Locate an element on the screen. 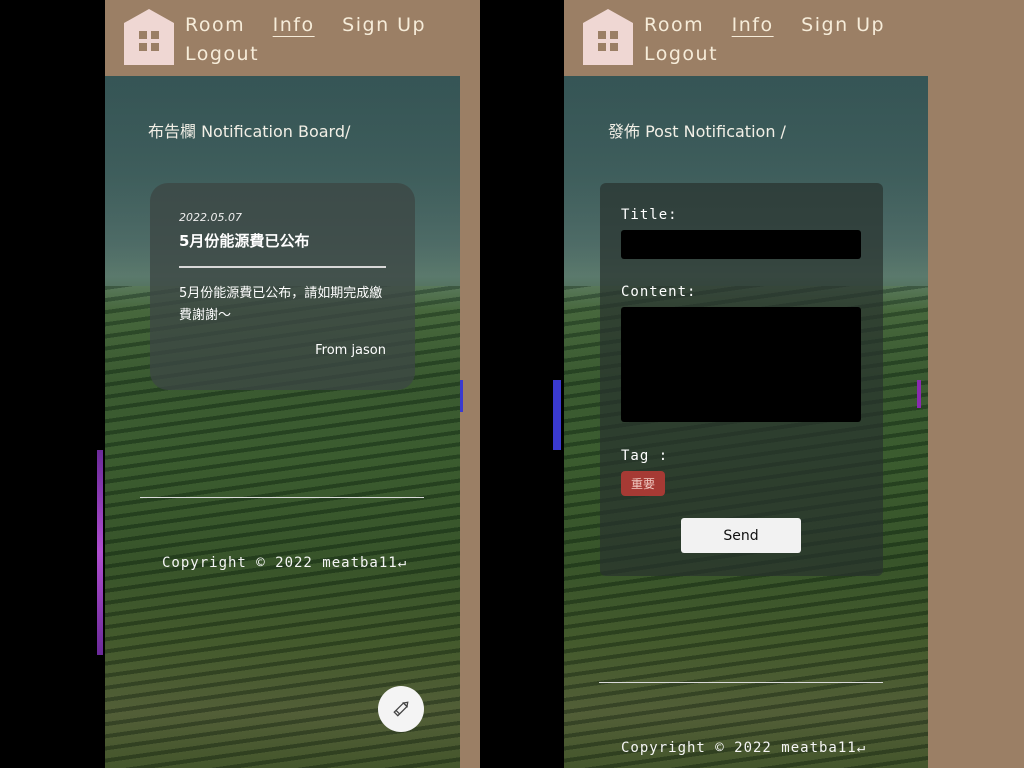 This screenshot has height=768, width=1024. tag-chip: 重要 is located at coordinates (643, 483).